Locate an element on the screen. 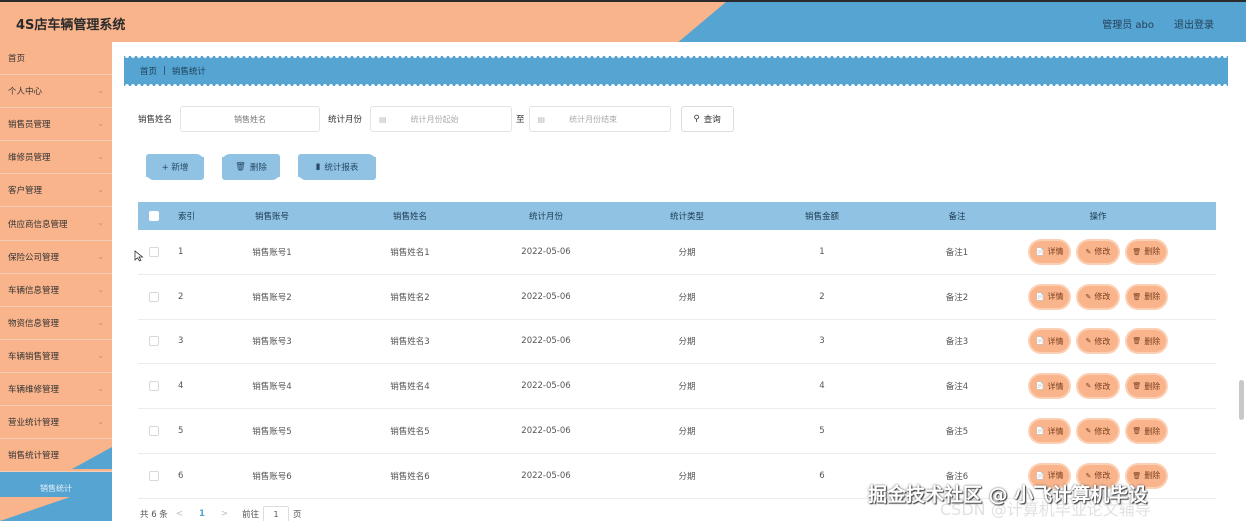  month-cell: 2022-05-06 is located at coordinates (546, 431).